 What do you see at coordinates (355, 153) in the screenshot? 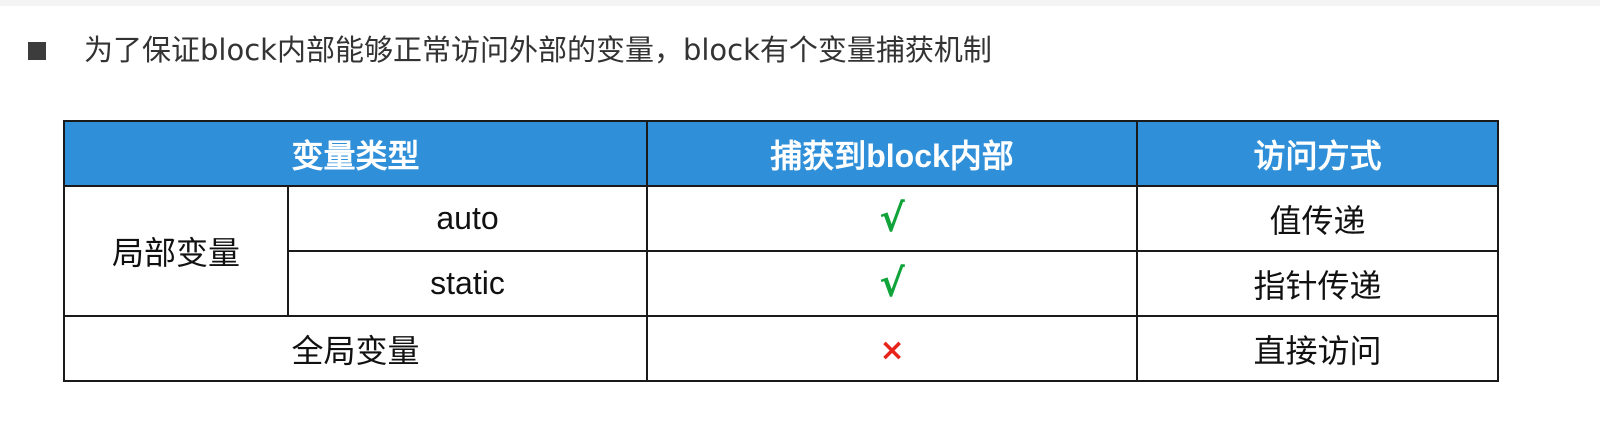
I see `header-variable-type: 变量类型` at bounding box center [355, 153].